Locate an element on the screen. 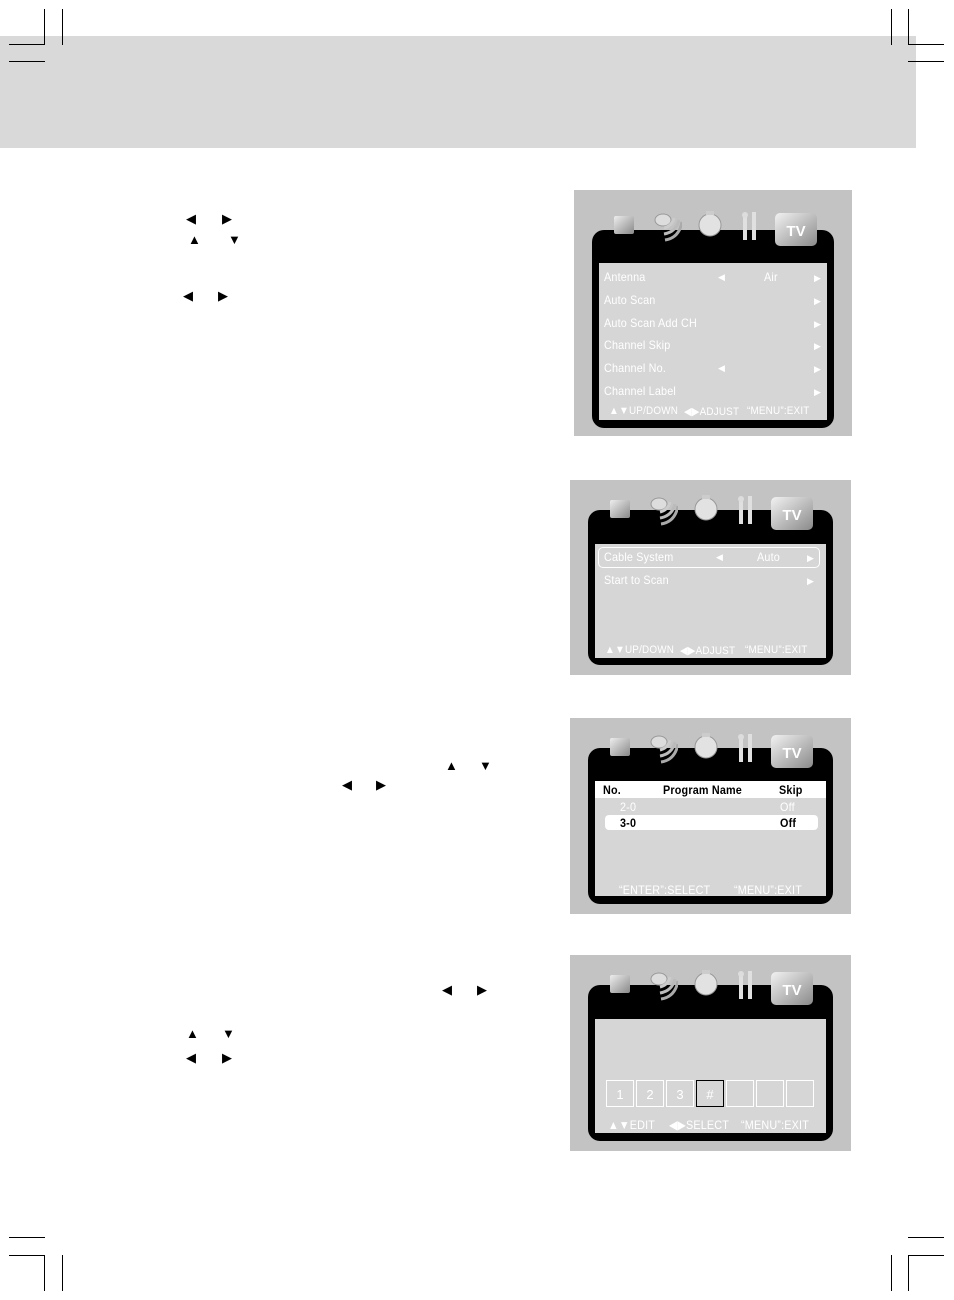 The width and height of the screenshot is (954, 1300). footer-edit-hint: ▲▼EDIT is located at coordinates (632, 1125).